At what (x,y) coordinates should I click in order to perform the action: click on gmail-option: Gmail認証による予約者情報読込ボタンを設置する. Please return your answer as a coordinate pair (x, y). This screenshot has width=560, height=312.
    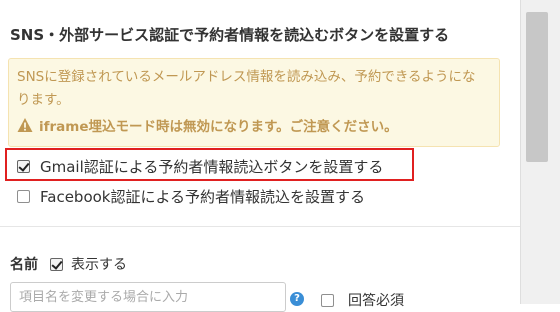
    Looking at the image, I should click on (200, 166).